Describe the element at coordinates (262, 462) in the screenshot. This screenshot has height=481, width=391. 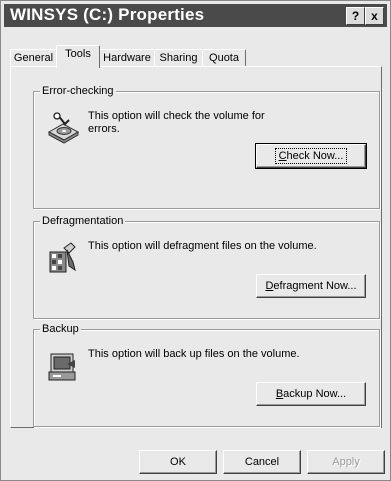
I see `cancel-button: Cancel` at that location.